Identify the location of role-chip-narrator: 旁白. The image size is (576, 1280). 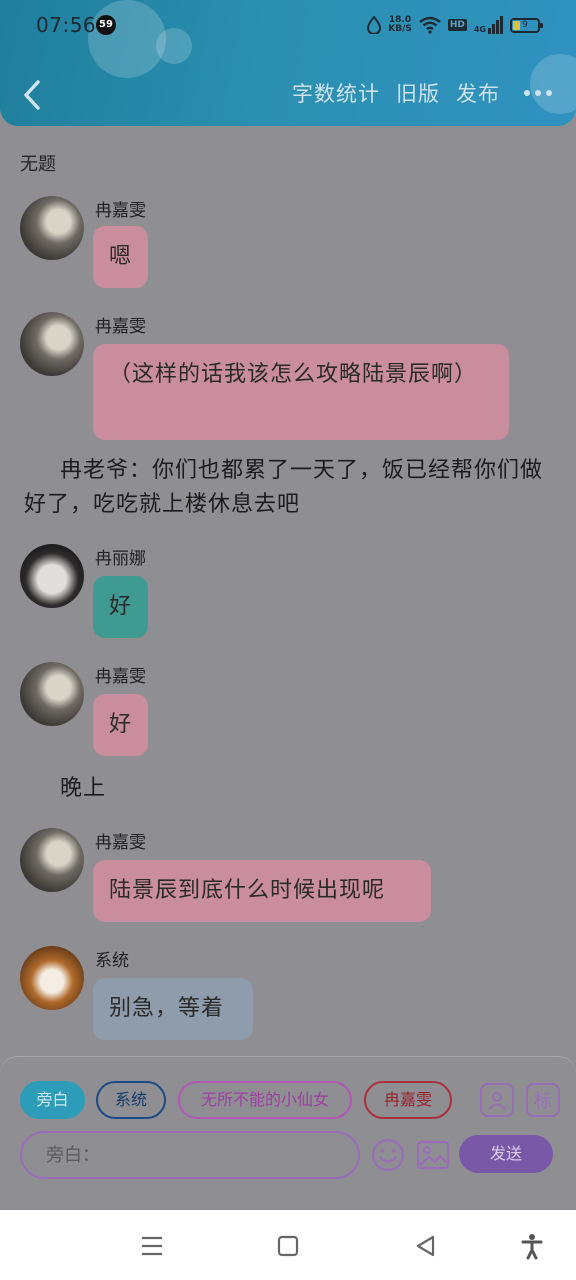
(52, 1100).